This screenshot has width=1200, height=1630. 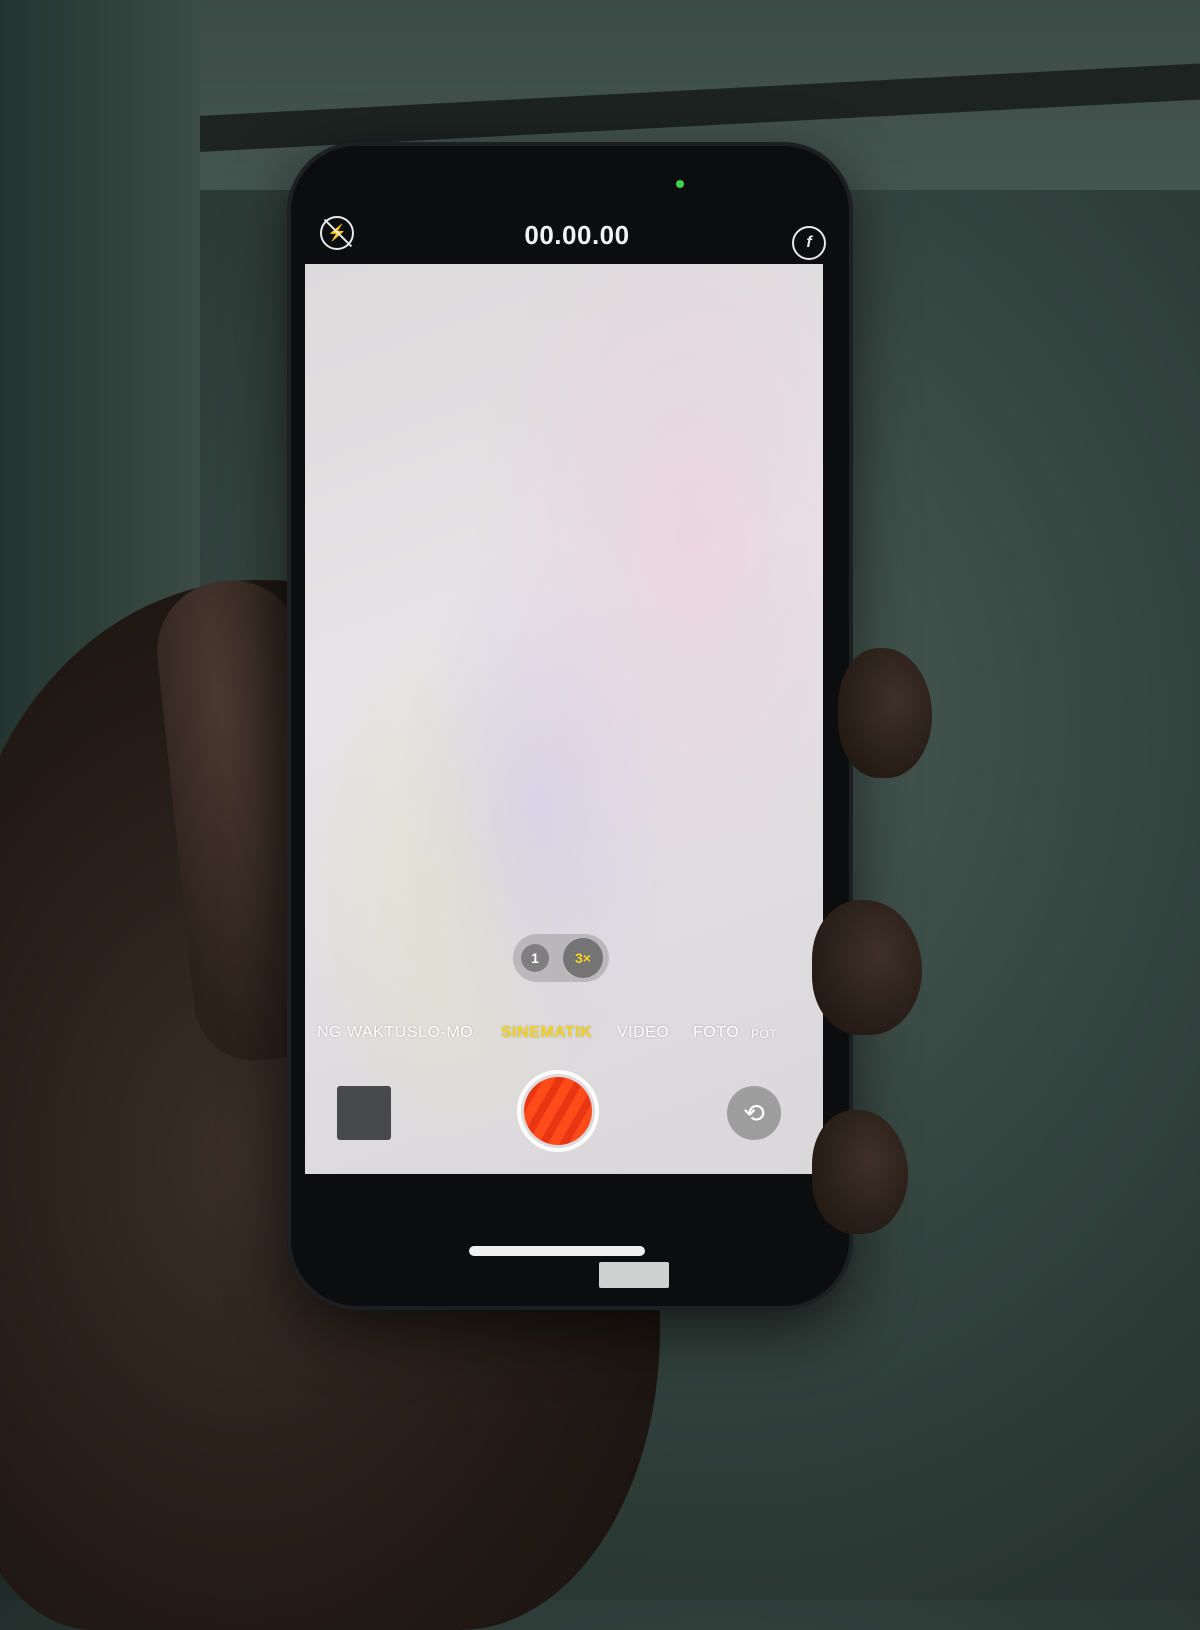 What do you see at coordinates (809, 243) in the screenshot?
I see `format-f-icon: f` at bounding box center [809, 243].